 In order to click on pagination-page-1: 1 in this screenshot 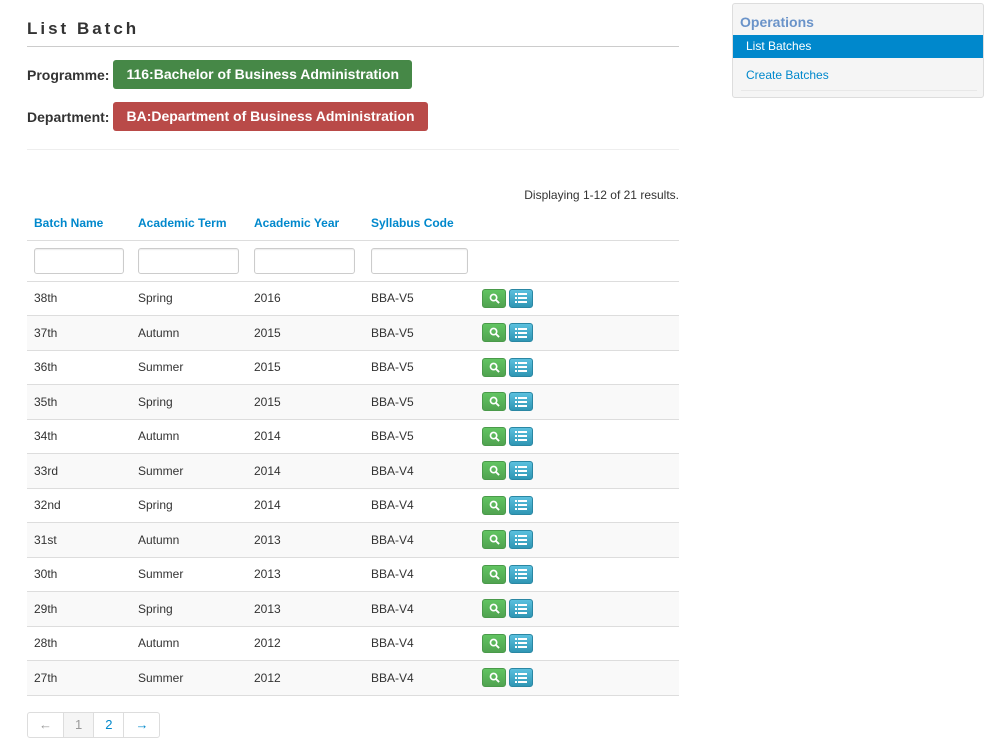, I will do `click(79, 725)`.